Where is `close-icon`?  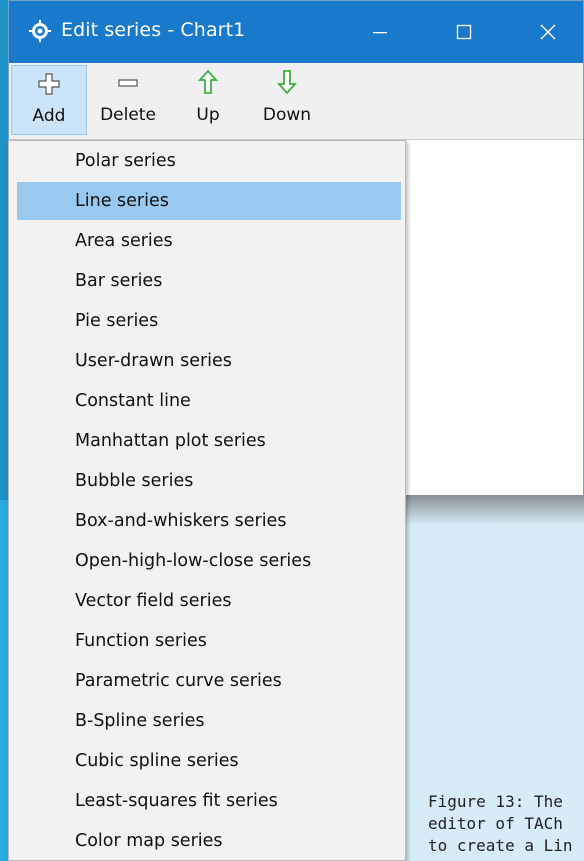
close-icon is located at coordinates (548, 32).